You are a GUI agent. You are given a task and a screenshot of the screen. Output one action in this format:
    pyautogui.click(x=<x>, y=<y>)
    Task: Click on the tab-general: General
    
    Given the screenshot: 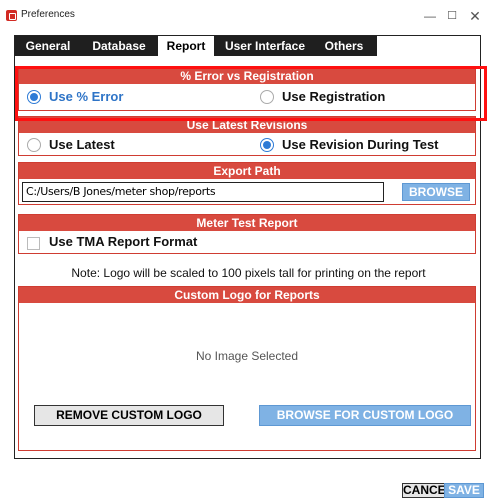 What is the action you would take?
    pyautogui.click(x=48, y=46)
    